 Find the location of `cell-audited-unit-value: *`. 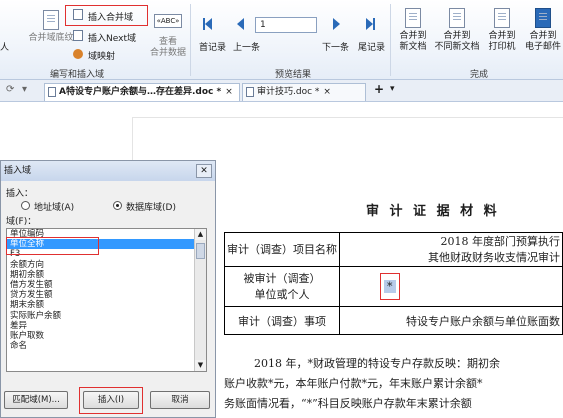

cell-audited-unit-value: * is located at coordinates (451, 286).